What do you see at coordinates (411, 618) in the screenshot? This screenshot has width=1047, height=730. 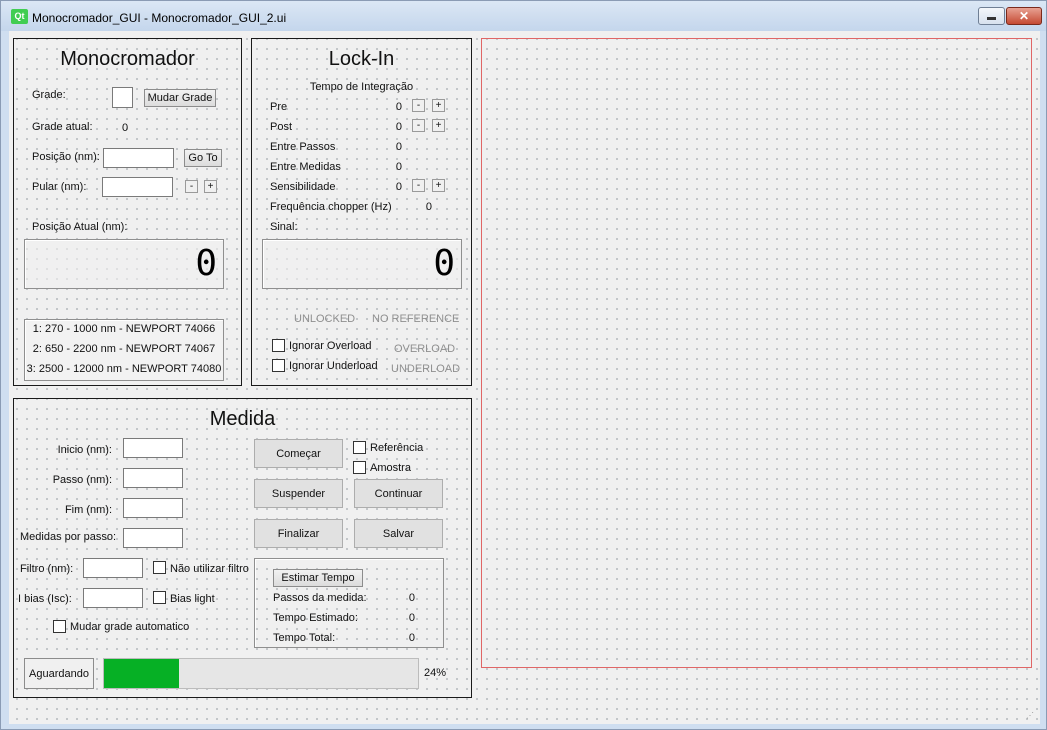 I see `tempo-estimado-value: 0` at bounding box center [411, 618].